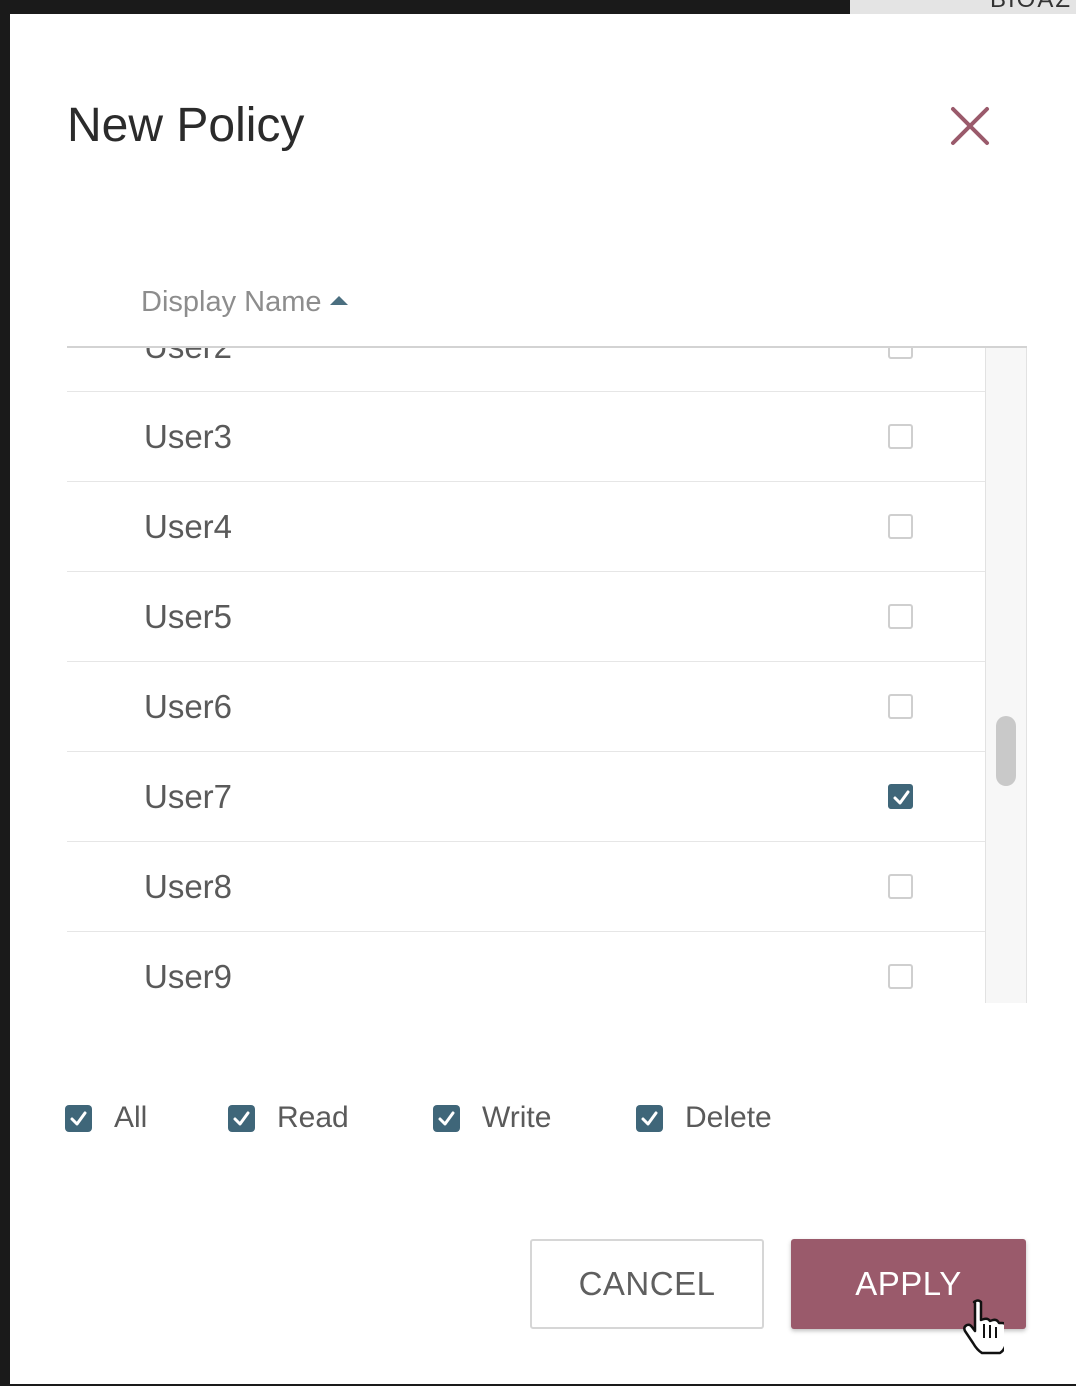  What do you see at coordinates (526, 369) in the screenshot?
I see `table-row: User2` at bounding box center [526, 369].